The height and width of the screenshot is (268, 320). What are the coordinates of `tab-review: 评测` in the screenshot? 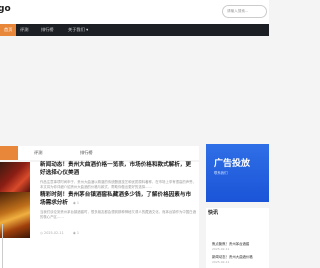 It's located at (38, 153).